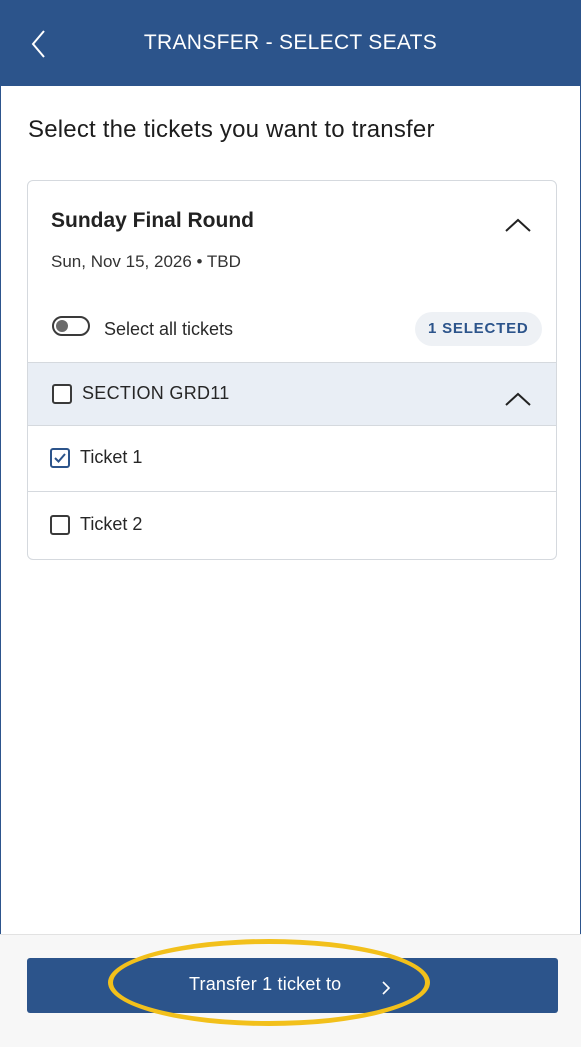  What do you see at coordinates (156, 393) in the screenshot?
I see `section-label: SECTION GRD11` at bounding box center [156, 393].